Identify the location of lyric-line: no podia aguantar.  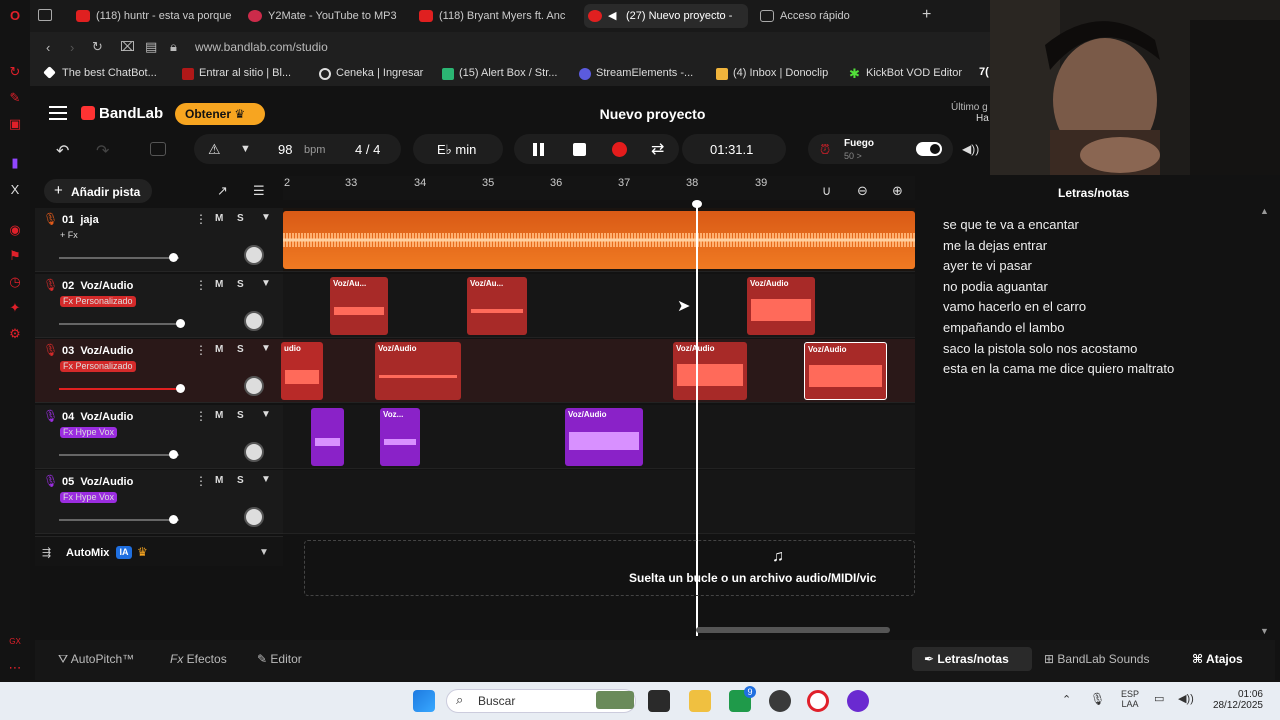
(995, 286).